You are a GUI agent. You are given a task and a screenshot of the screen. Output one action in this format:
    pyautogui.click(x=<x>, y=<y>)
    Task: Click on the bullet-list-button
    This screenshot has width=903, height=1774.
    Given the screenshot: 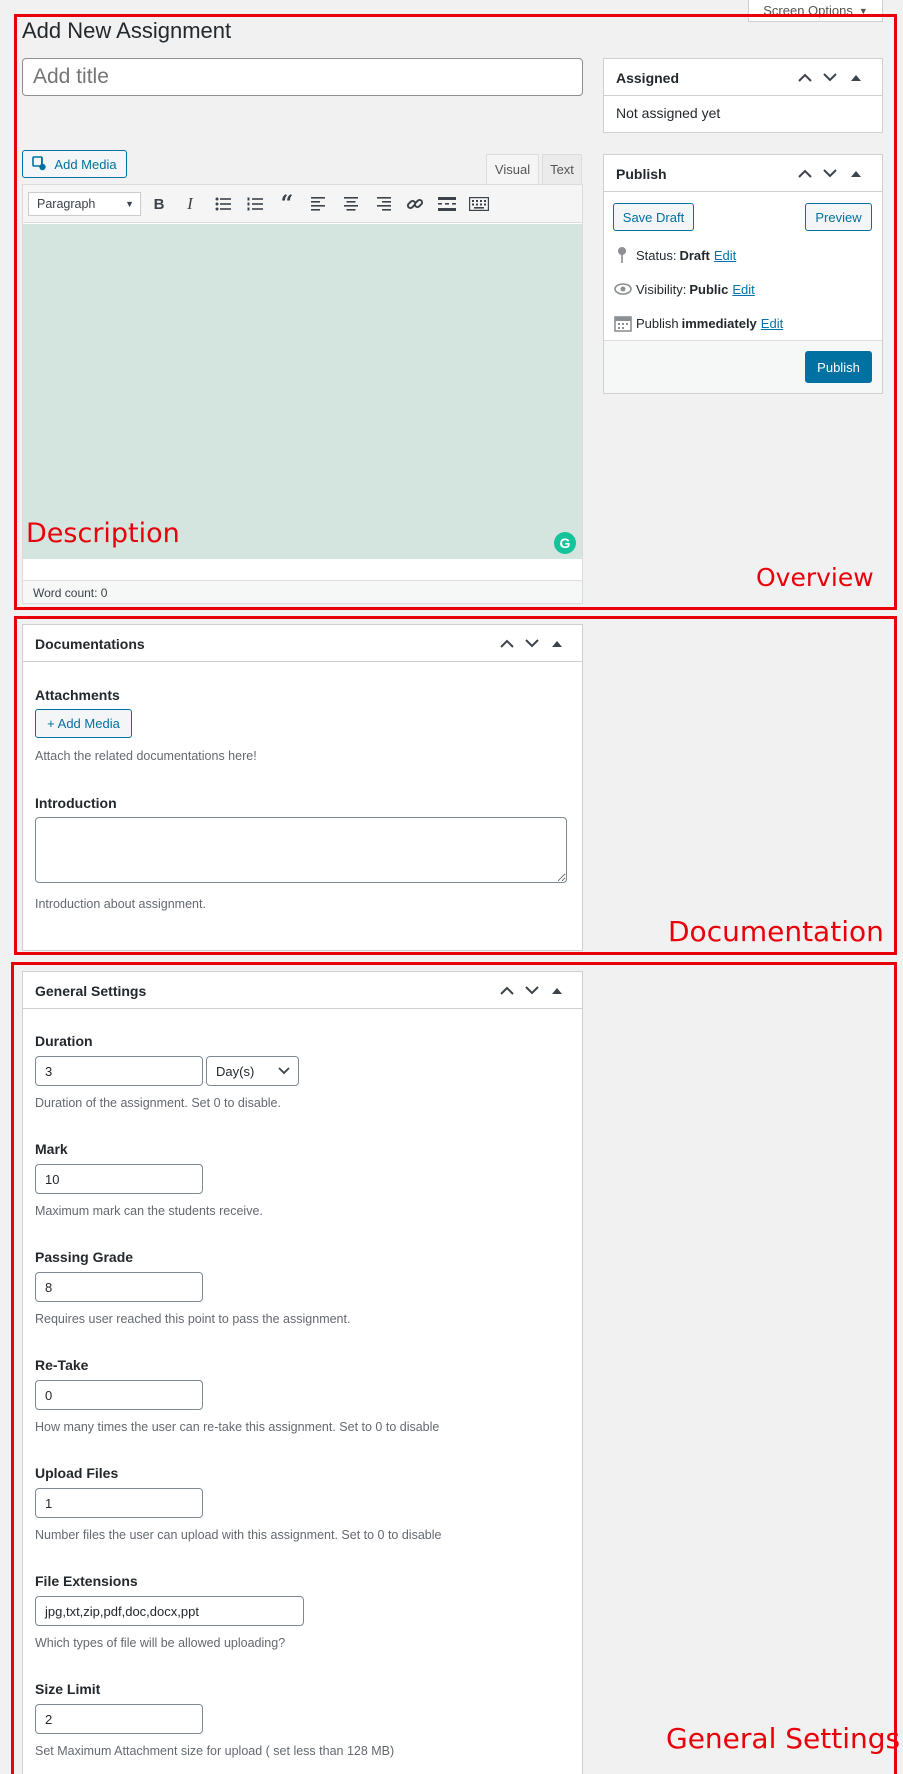 What is the action you would take?
    pyautogui.click(x=223, y=204)
    